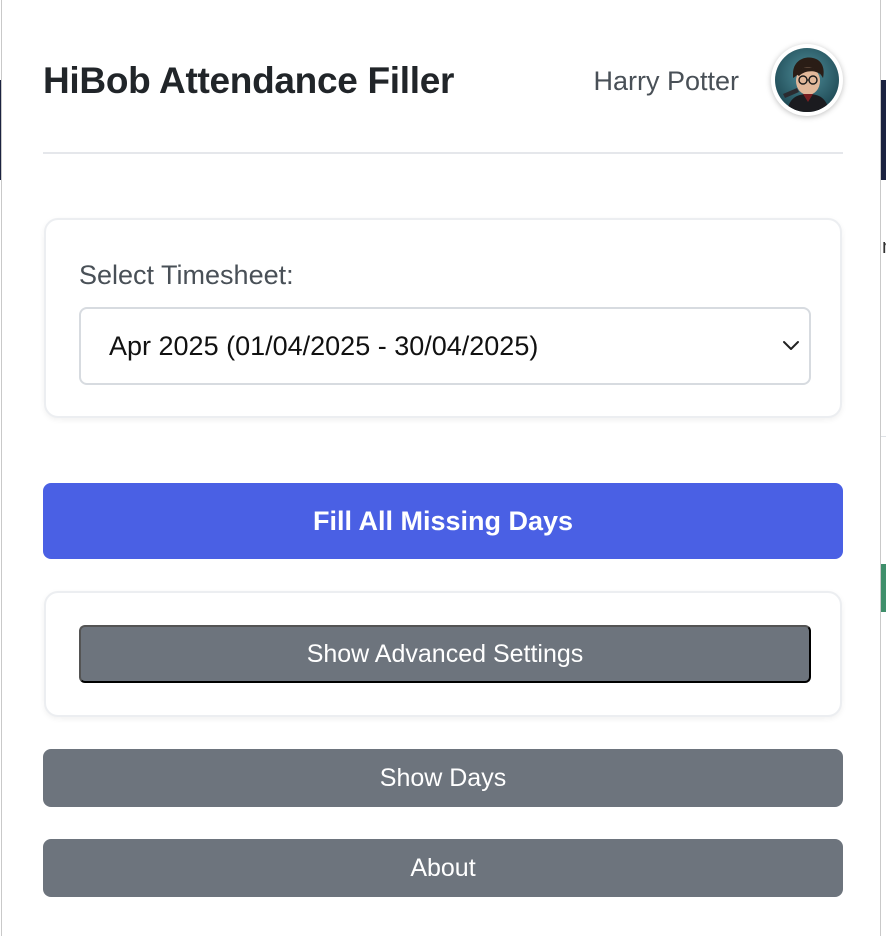 The height and width of the screenshot is (936, 886). I want to click on user-avatar, so click(807, 80).